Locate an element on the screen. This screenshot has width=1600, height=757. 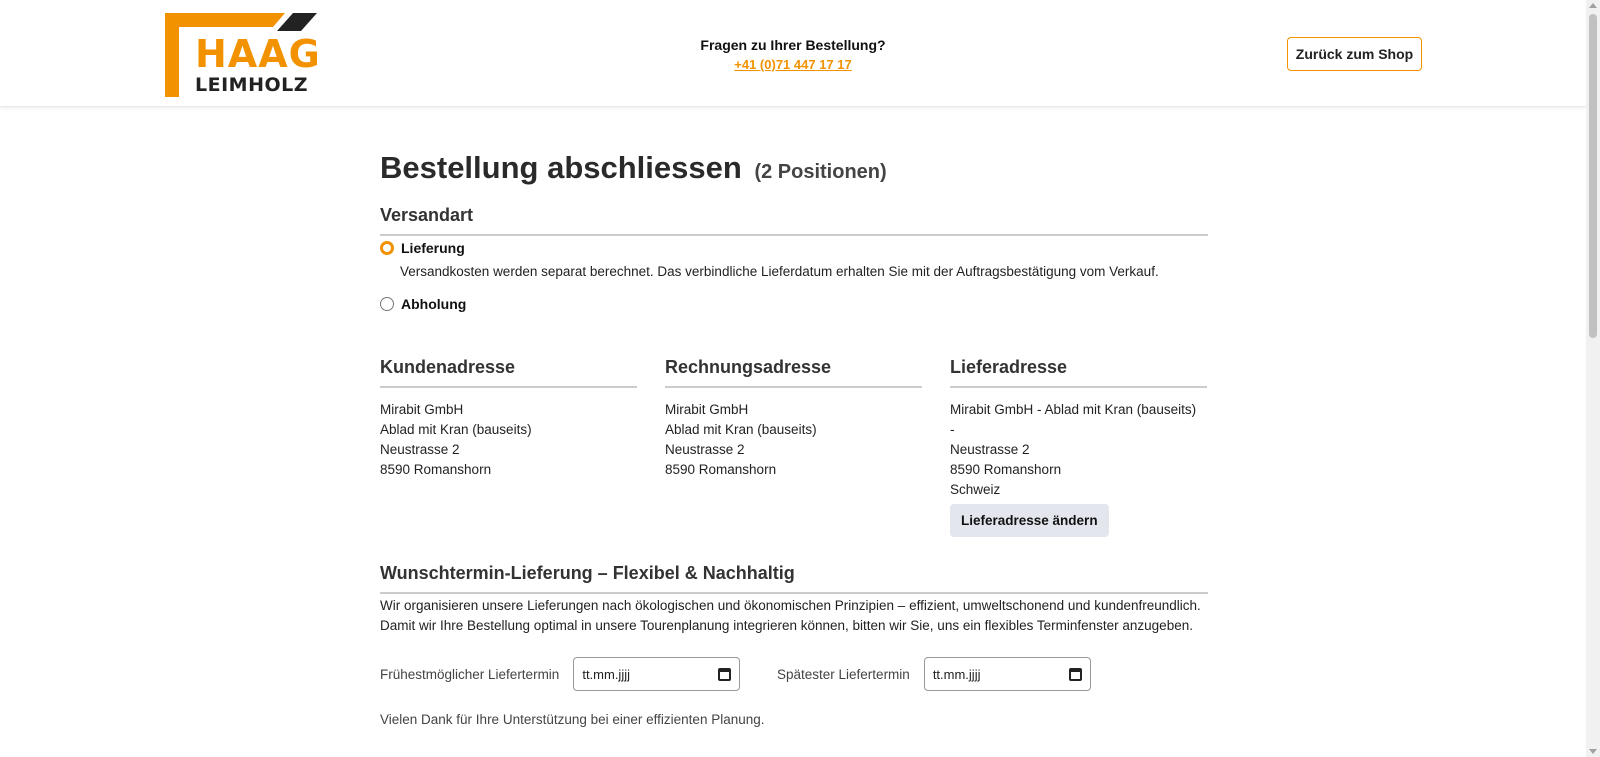
address-line: Schweiz is located at coordinates (975, 489).